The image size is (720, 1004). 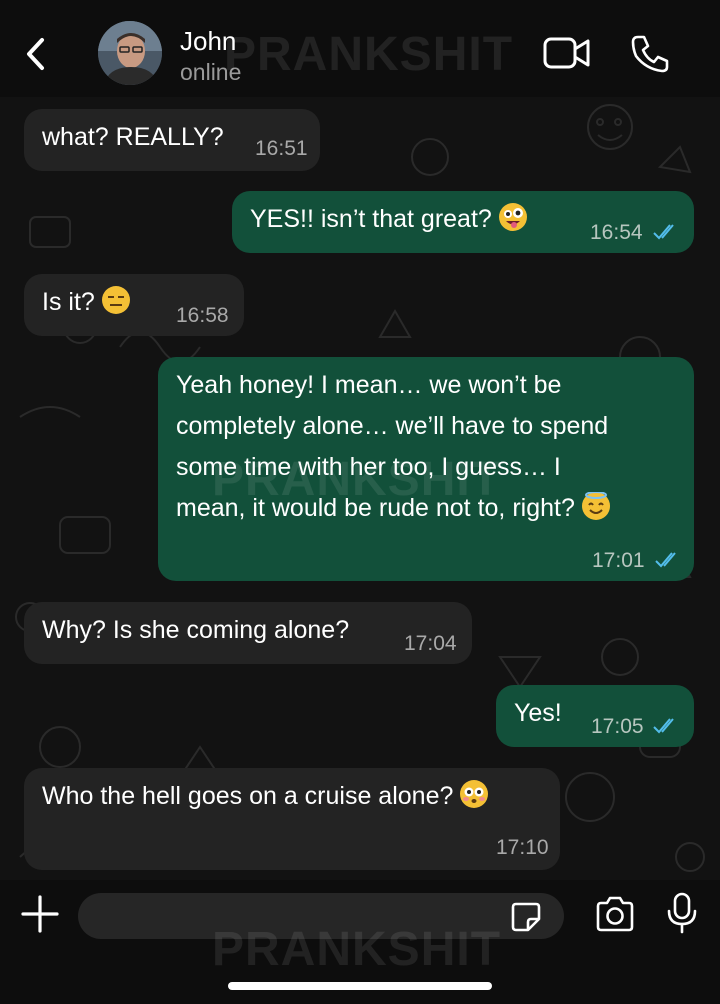 I want to click on voice-message-button, so click(x=682, y=915).